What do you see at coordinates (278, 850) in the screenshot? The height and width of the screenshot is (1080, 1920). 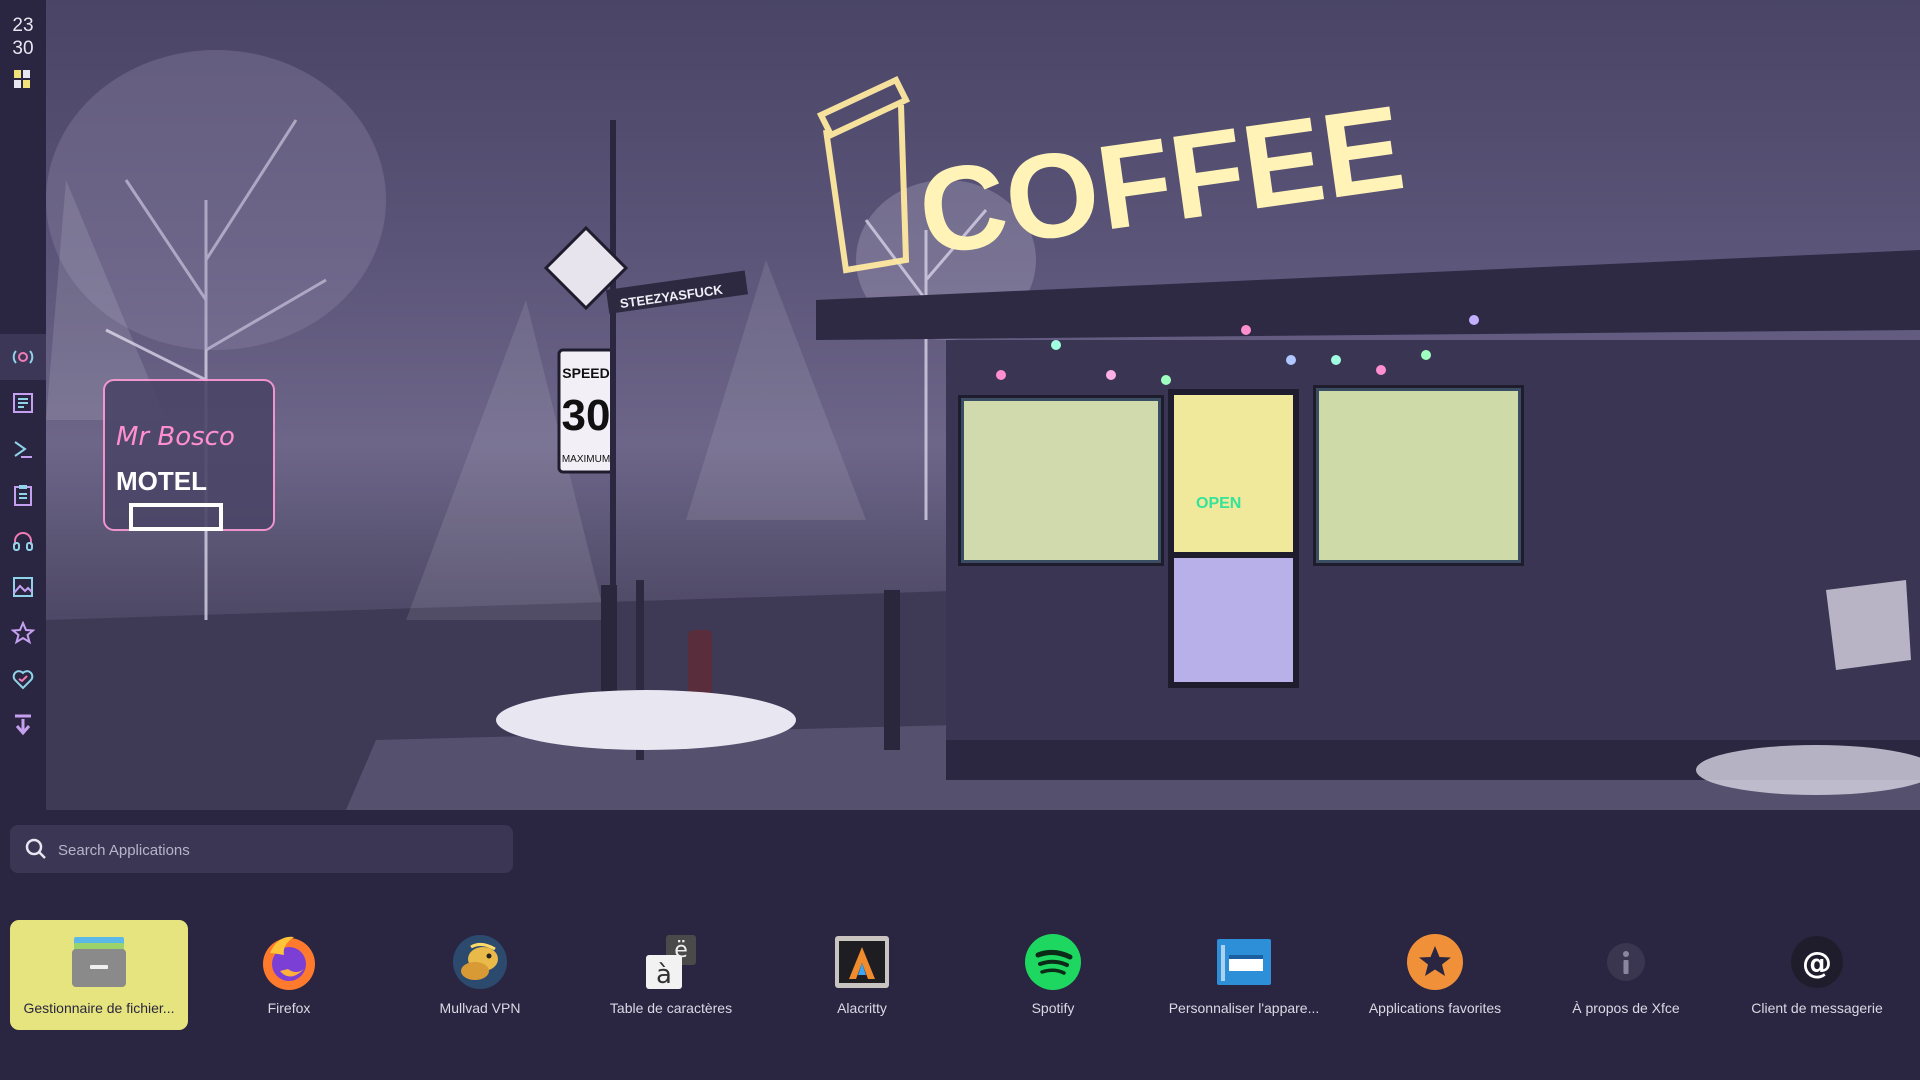 I see `search-input` at bounding box center [278, 850].